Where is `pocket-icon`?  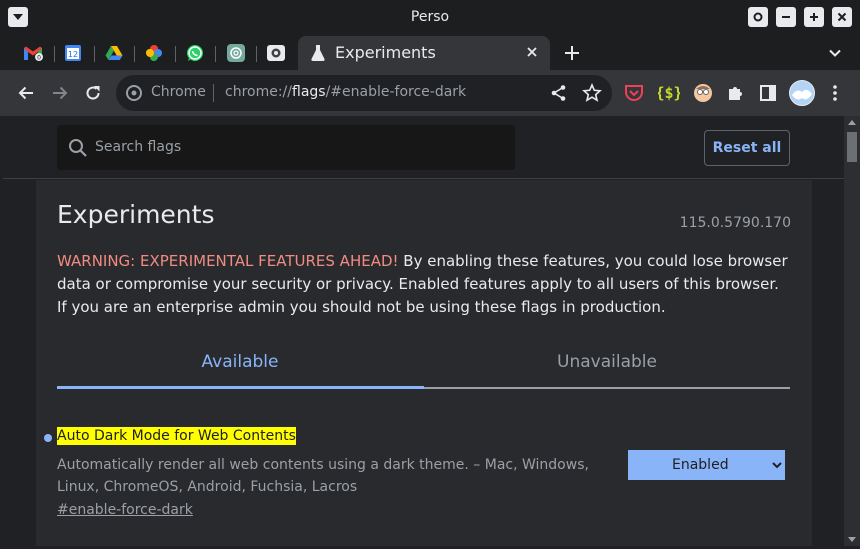
pocket-icon is located at coordinates (634, 93).